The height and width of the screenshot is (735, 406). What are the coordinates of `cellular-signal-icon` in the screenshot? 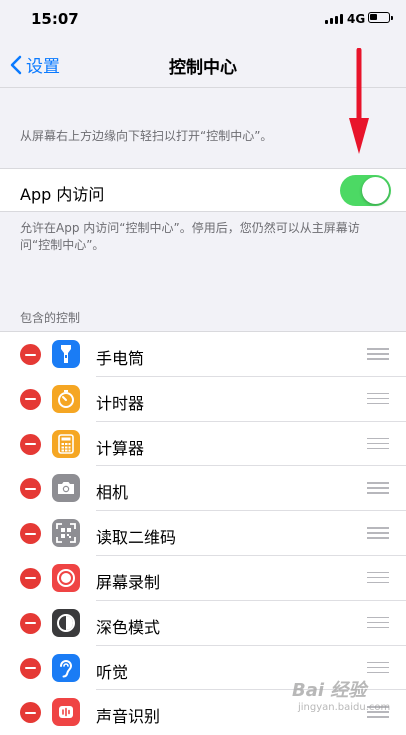 It's located at (334, 19).